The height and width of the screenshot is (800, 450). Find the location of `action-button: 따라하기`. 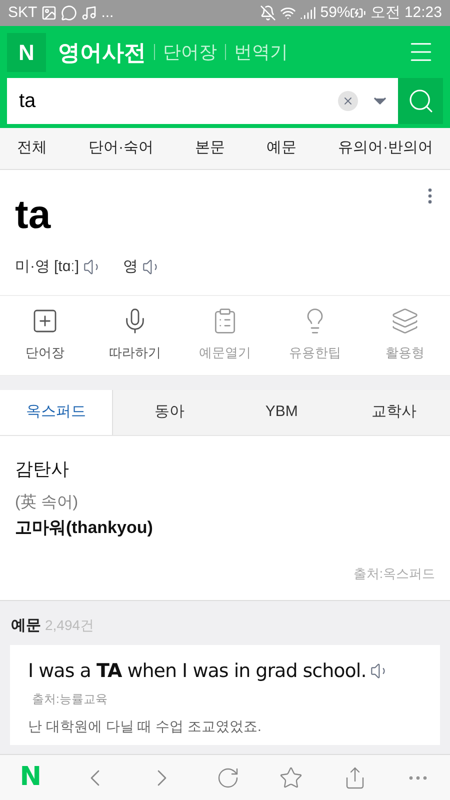

action-button: 따라하기 is located at coordinates (135, 335).